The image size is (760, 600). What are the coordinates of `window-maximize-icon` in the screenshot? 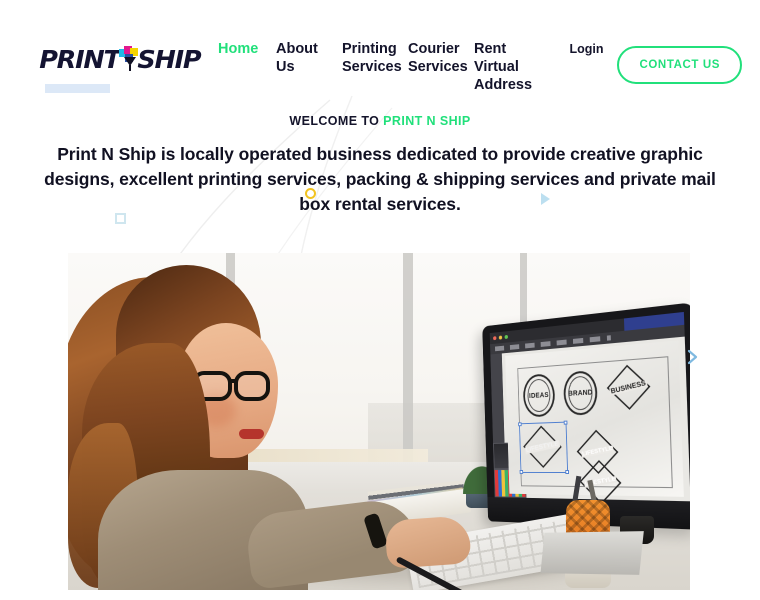 It's located at (506, 337).